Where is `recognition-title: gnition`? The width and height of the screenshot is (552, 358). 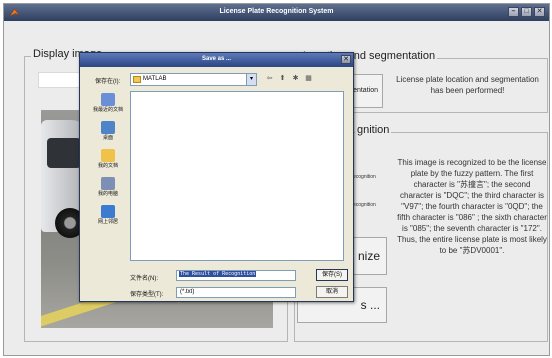 recognition-title: gnition is located at coordinates (373, 130).